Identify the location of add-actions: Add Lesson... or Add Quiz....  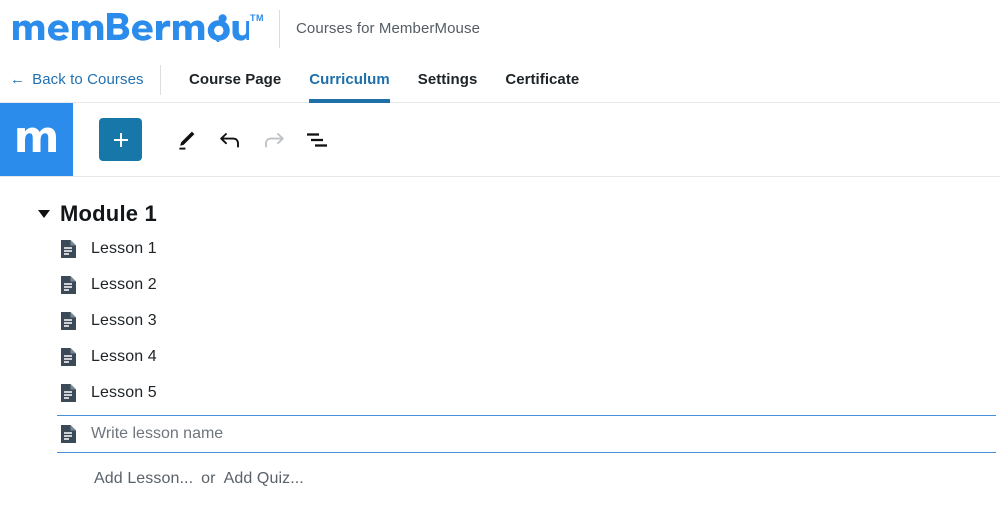
(500, 479).